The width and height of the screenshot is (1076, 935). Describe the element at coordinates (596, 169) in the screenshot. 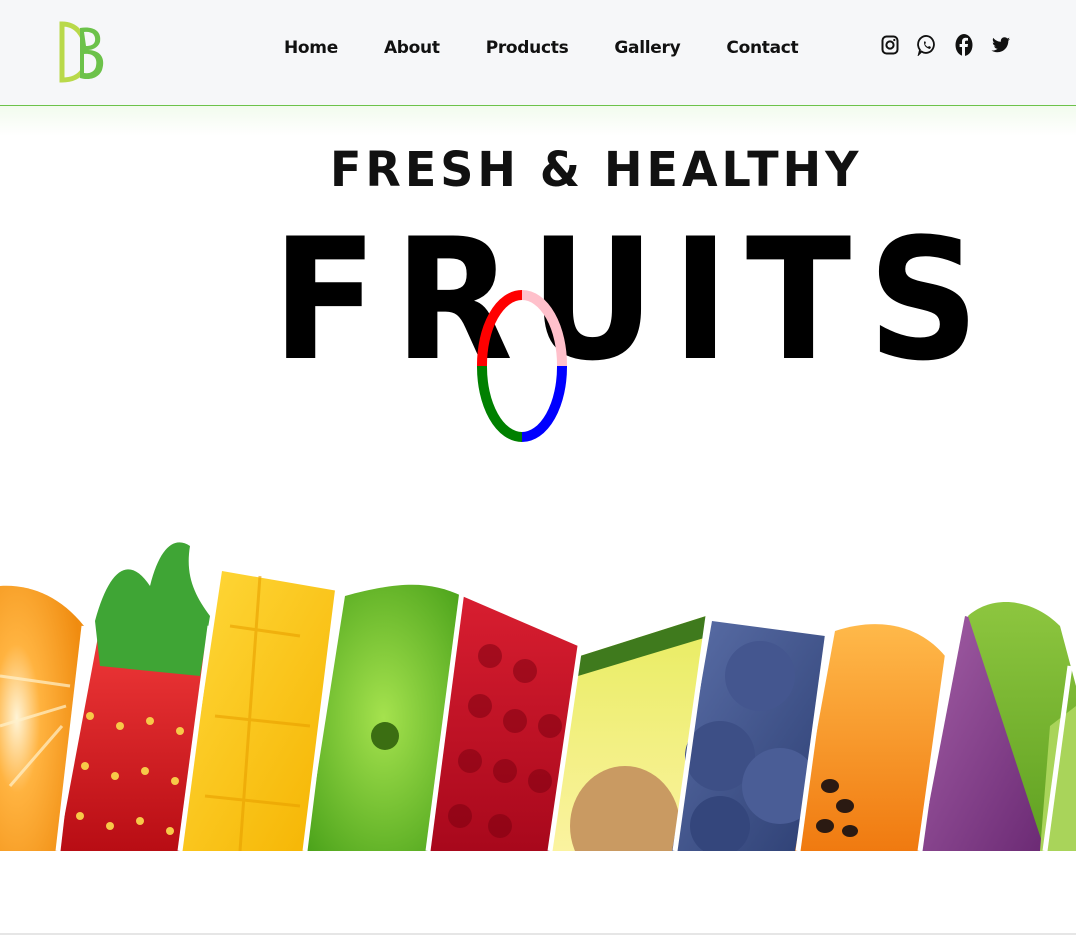

I see `hero-subtitle: FRESH & HEALTHY` at that location.